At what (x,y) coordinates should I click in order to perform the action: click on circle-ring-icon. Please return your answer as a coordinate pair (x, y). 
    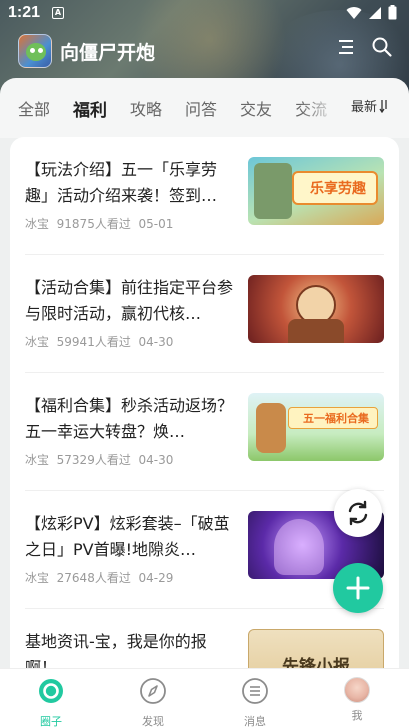
    Looking at the image, I should click on (51, 691).